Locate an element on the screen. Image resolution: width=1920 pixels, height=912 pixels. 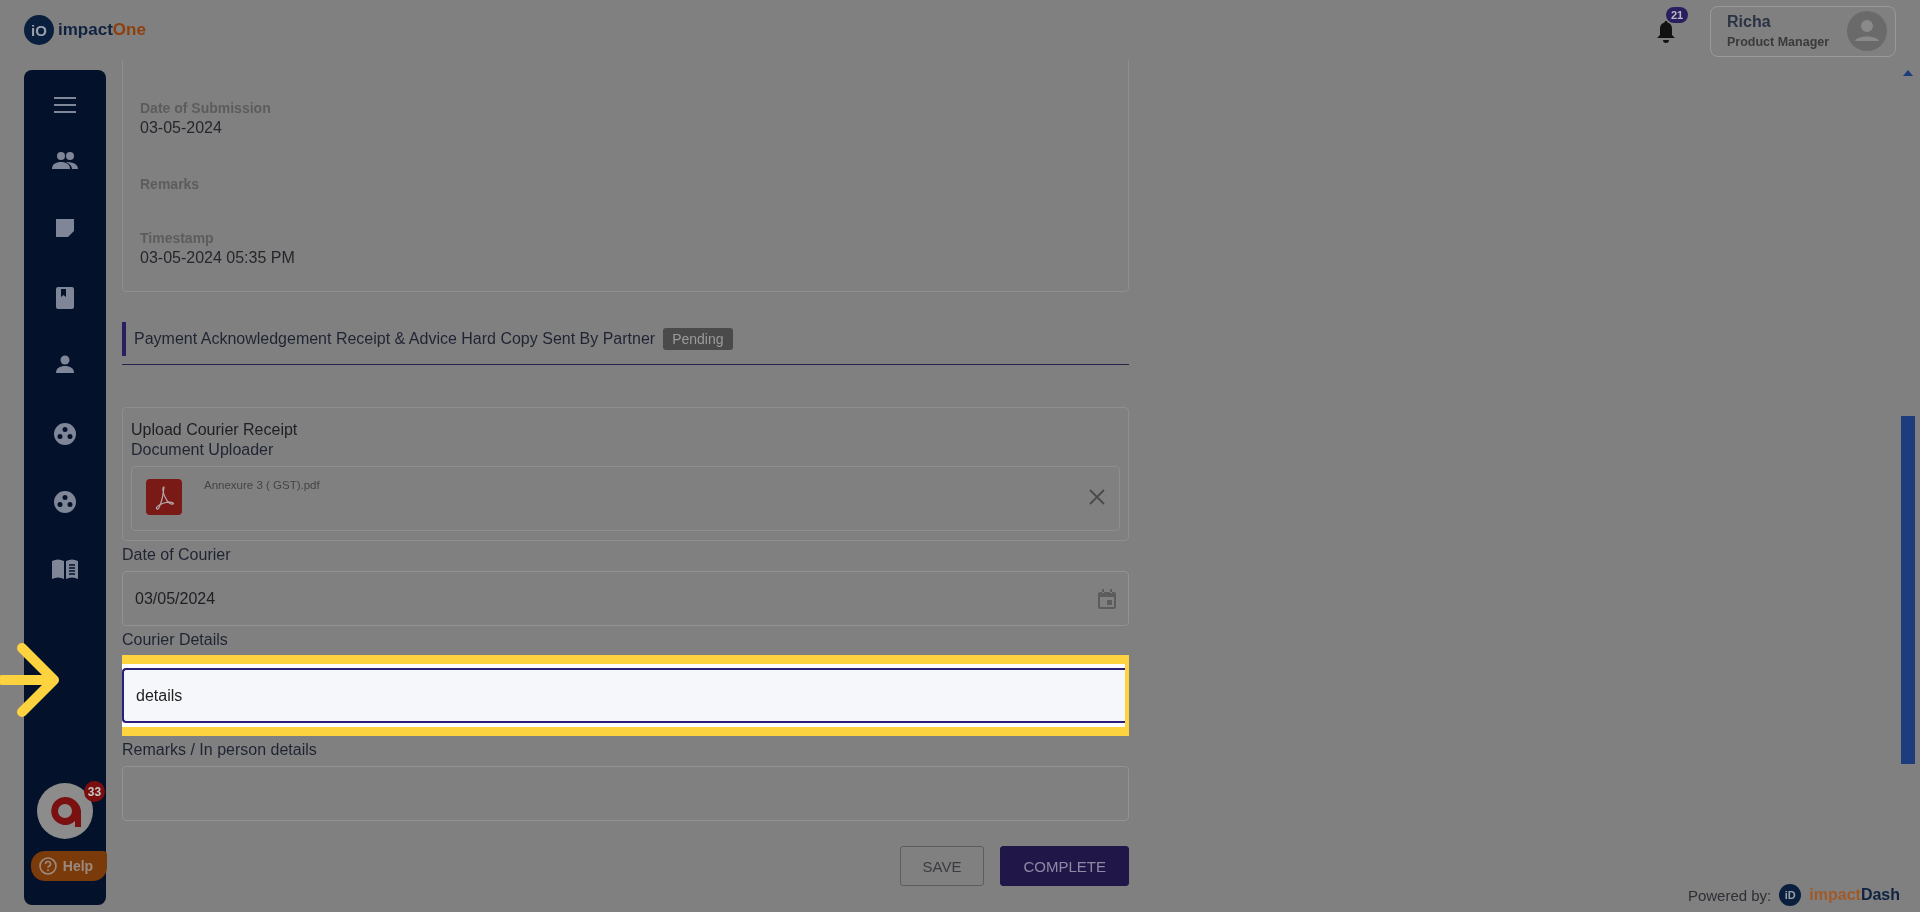
chat-count: 33 is located at coordinates (94, 791).